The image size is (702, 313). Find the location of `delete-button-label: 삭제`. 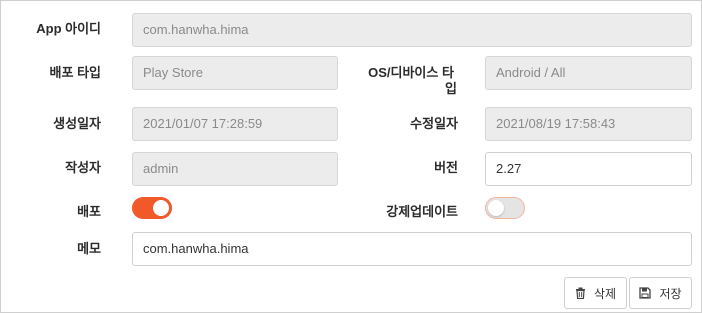

delete-button-label: 삭제 is located at coordinates (605, 293).